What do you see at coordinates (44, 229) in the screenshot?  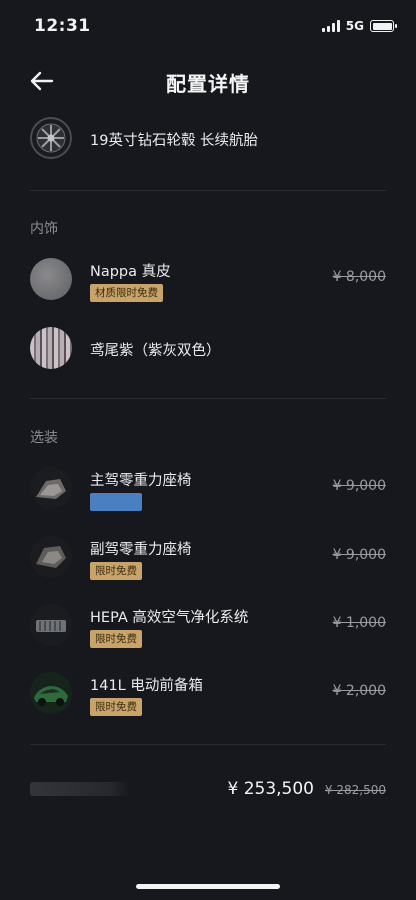 I see `section-title-interior: 内饰` at bounding box center [44, 229].